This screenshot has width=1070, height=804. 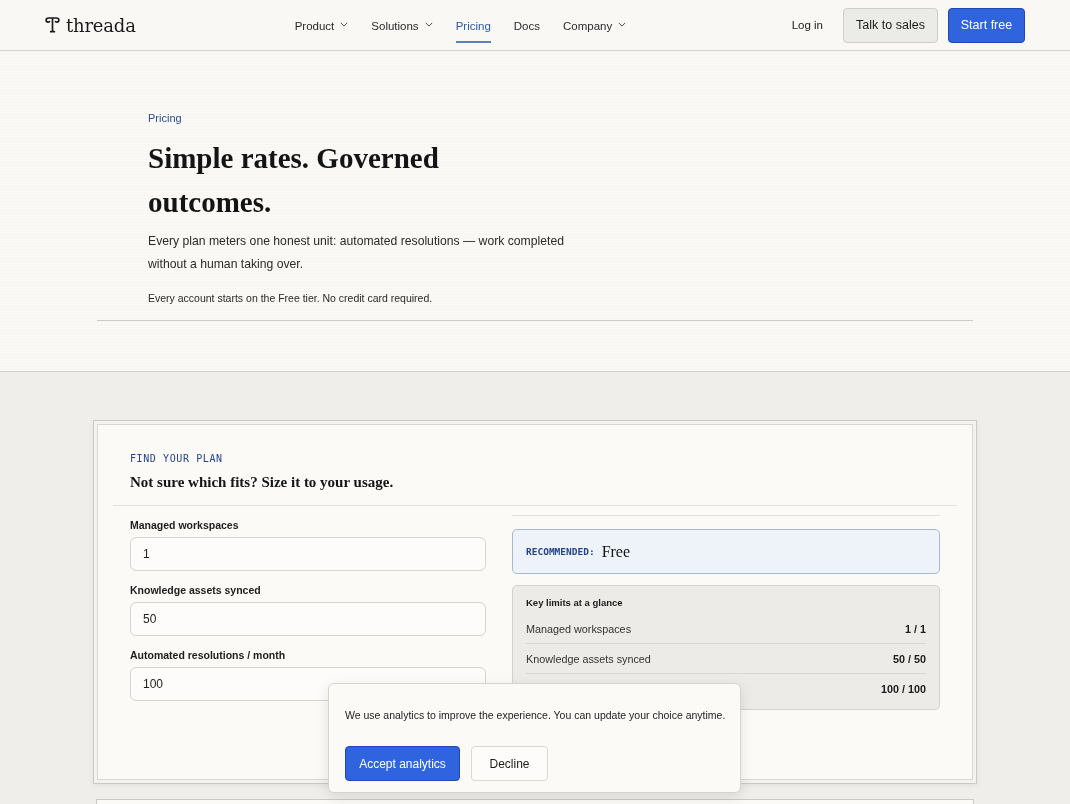 What do you see at coordinates (560, 551) in the screenshot?
I see `recommended-label: RECOMMENDED:` at bounding box center [560, 551].